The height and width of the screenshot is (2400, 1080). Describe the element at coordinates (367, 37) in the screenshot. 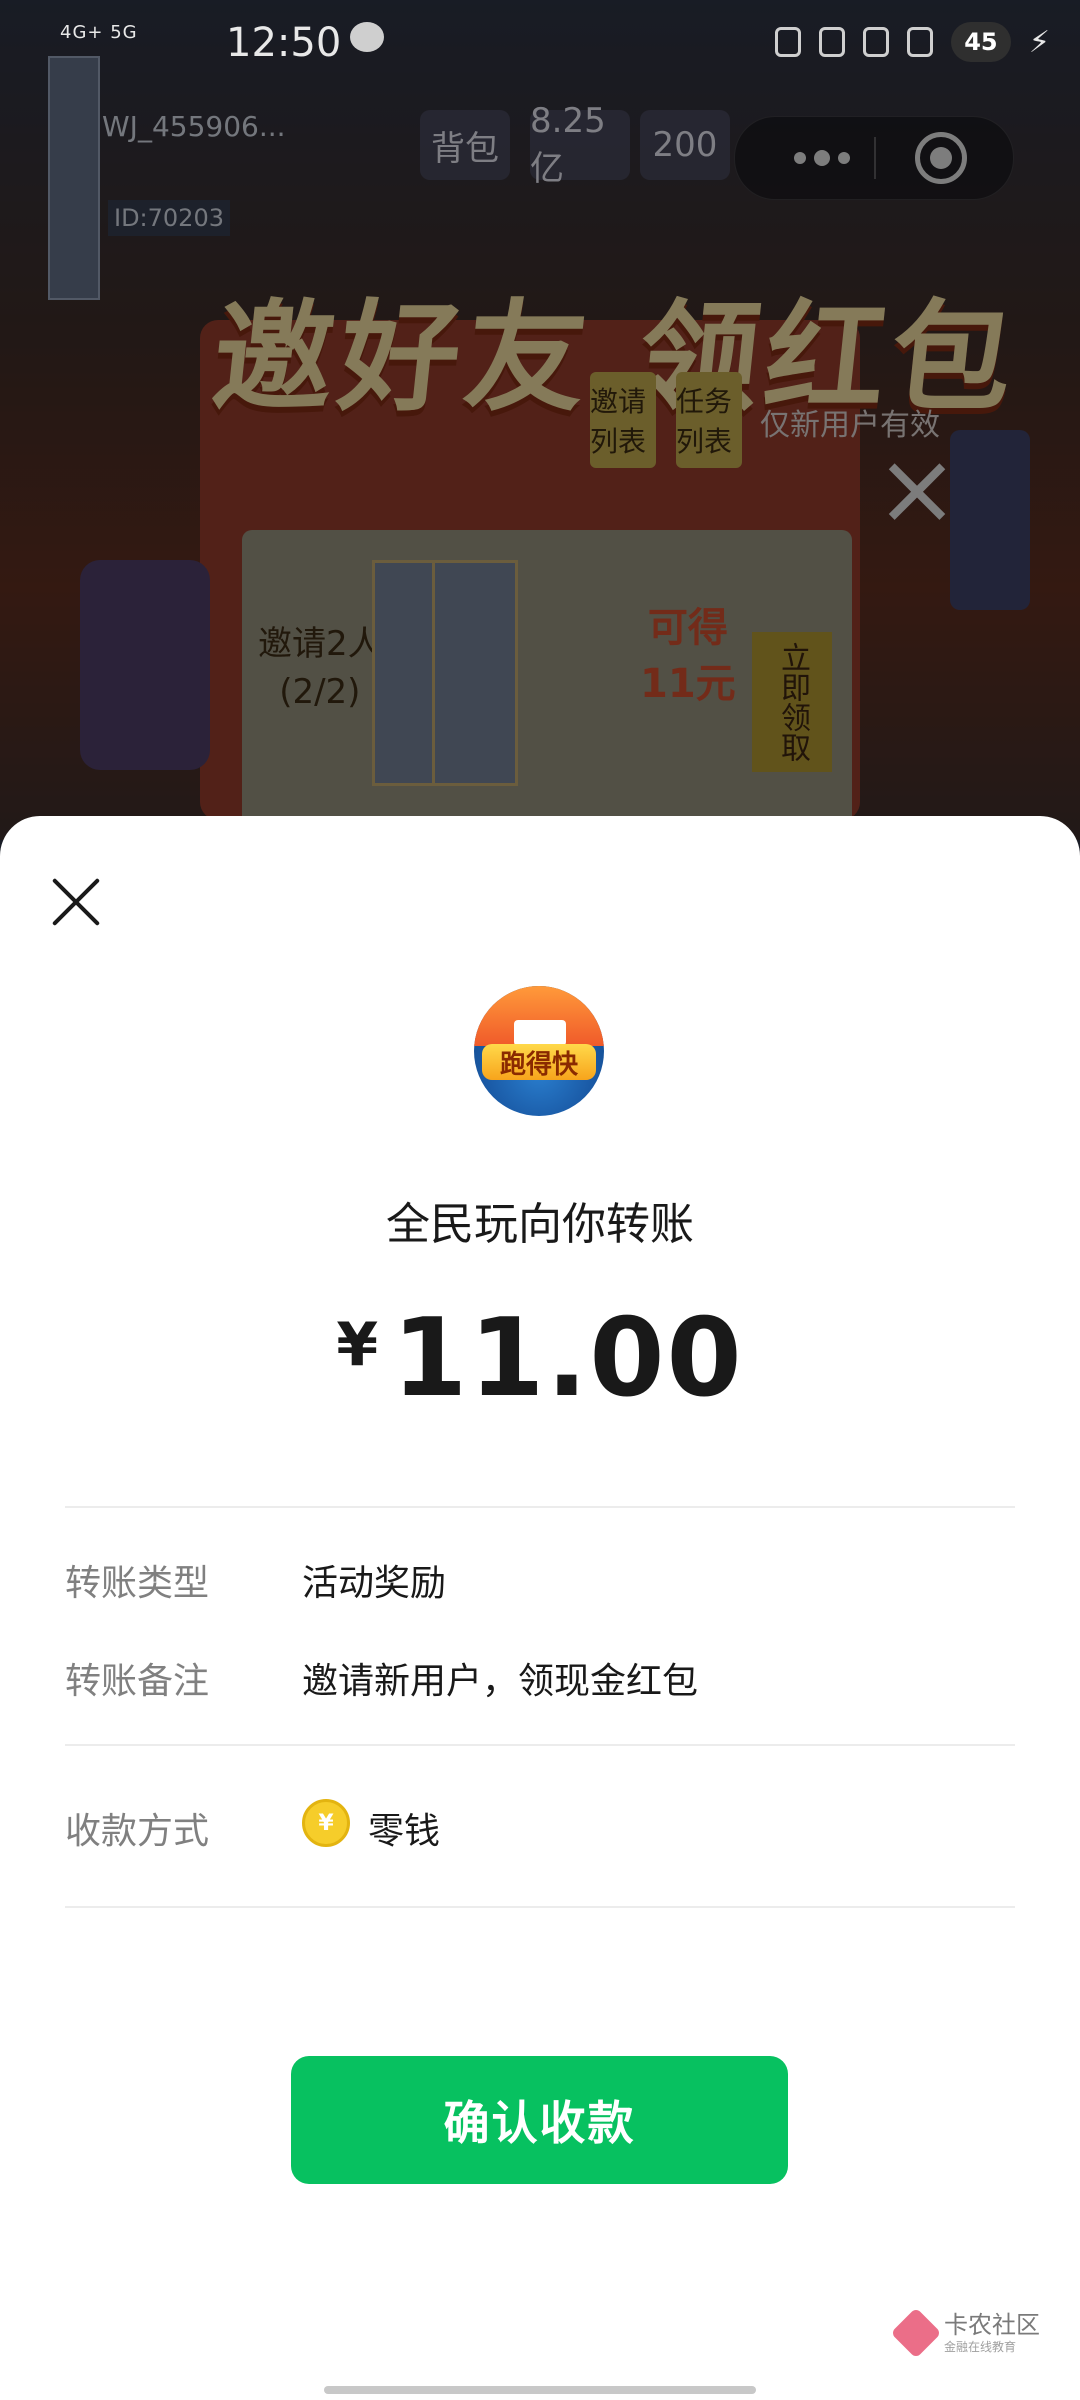

I see `chat-notification-icon` at that location.